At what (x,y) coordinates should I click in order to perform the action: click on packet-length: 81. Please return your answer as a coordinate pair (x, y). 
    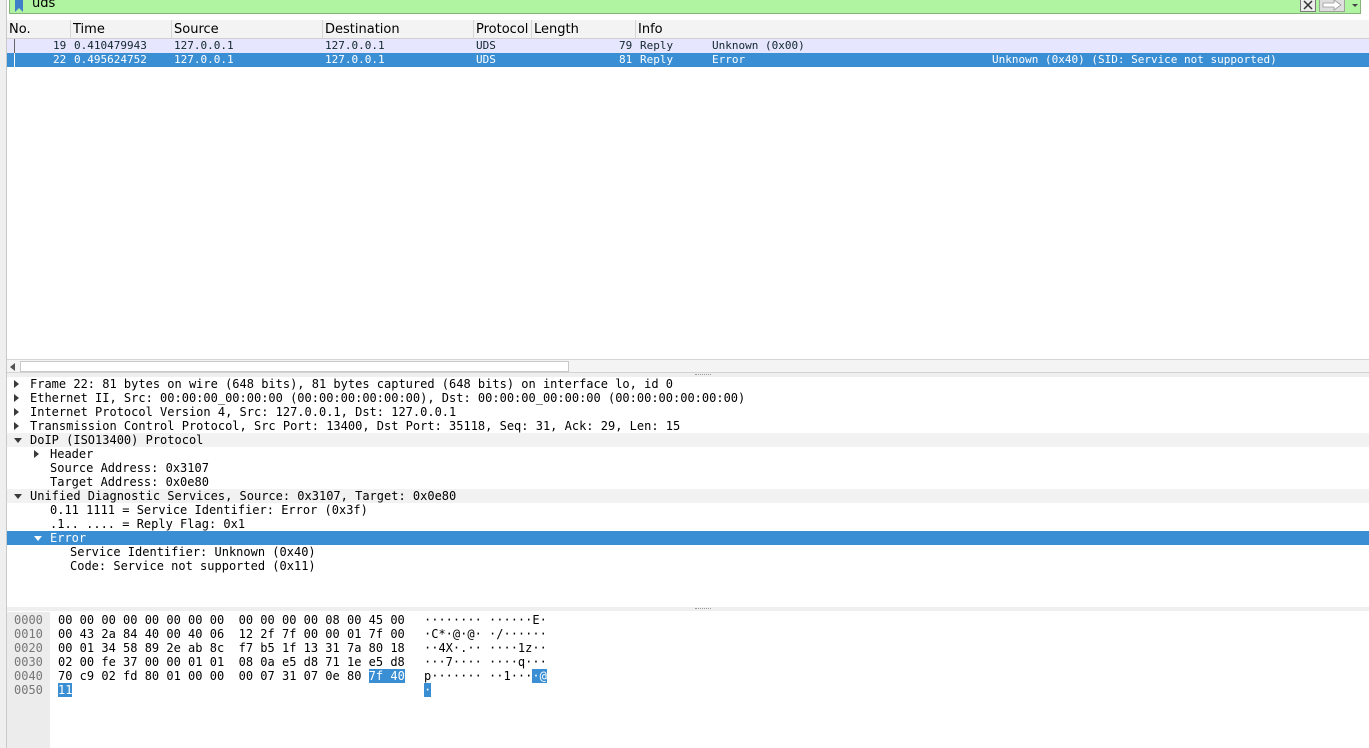
    Looking at the image, I should click on (626, 59).